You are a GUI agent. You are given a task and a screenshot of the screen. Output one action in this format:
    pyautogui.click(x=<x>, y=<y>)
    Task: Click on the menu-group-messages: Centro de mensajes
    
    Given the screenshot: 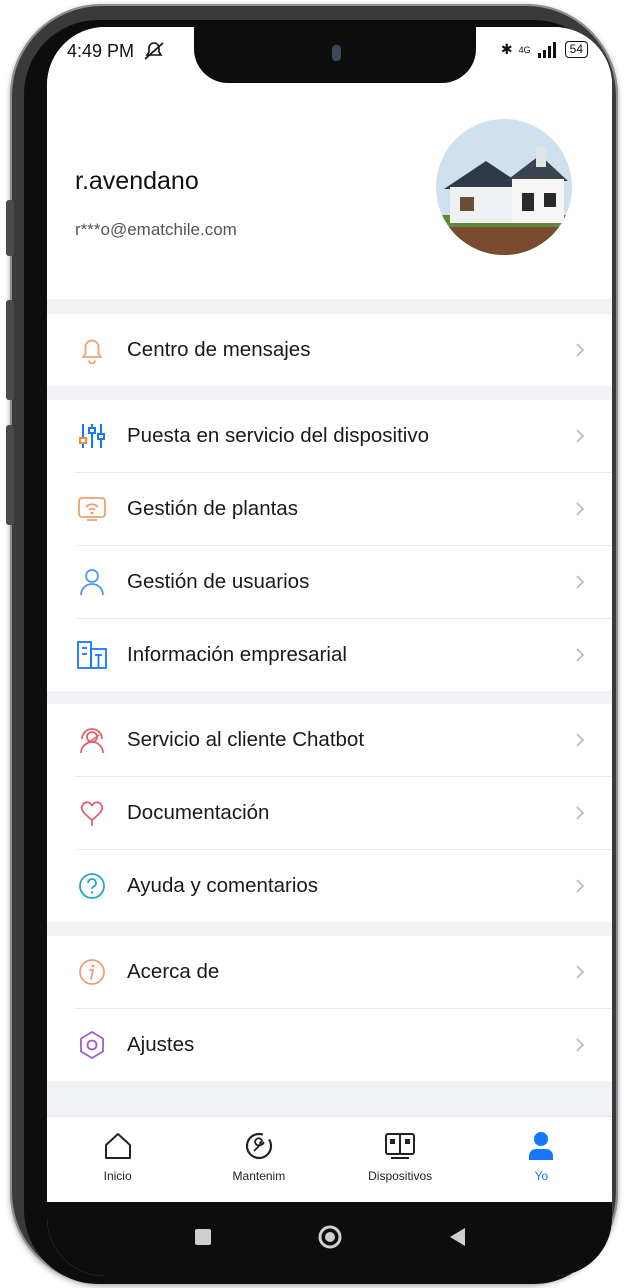 What is the action you would take?
    pyautogui.click(x=329, y=350)
    